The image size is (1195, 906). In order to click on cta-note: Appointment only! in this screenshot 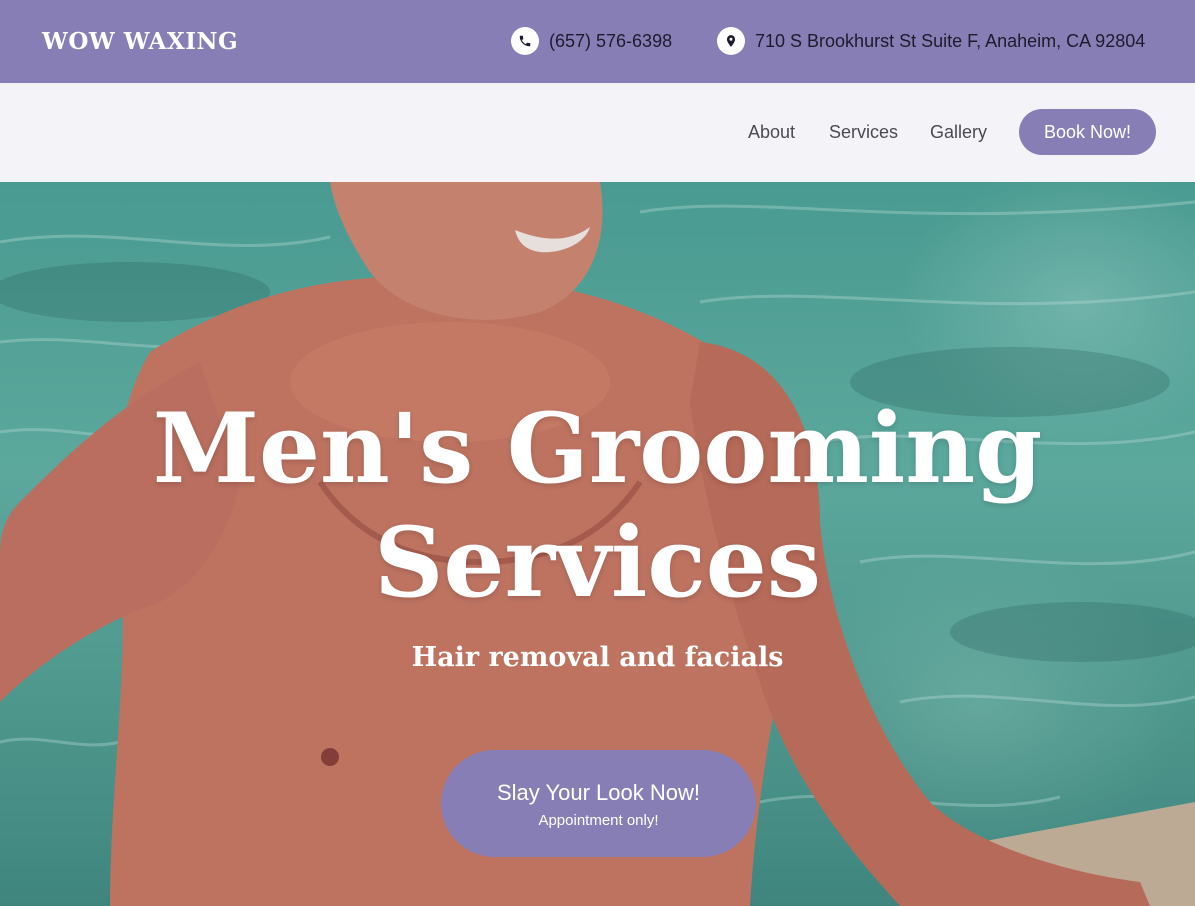, I will do `click(598, 820)`.